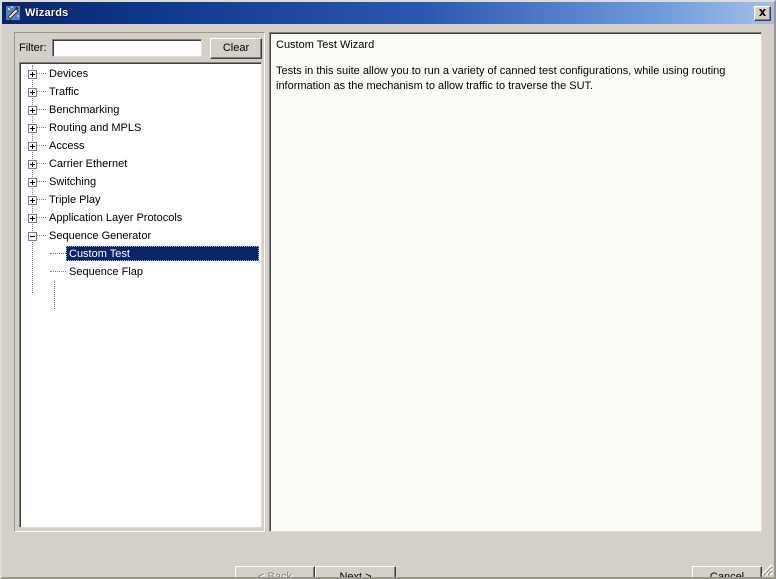 The height and width of the screenshot is (579, 776). I want to click on wizard-wand-icon, so click(13, 13).